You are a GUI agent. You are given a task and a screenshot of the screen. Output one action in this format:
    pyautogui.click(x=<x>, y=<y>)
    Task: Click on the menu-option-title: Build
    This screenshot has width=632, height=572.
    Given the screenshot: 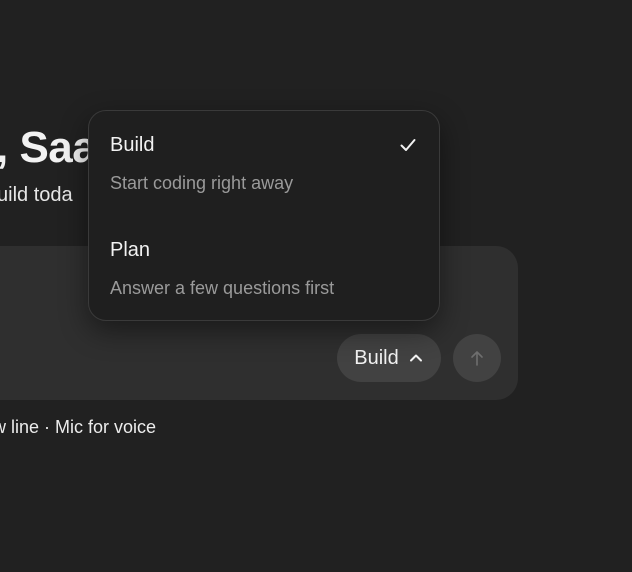 What is the action you would take?
    pyautogui.click(x=132, y=145)
    